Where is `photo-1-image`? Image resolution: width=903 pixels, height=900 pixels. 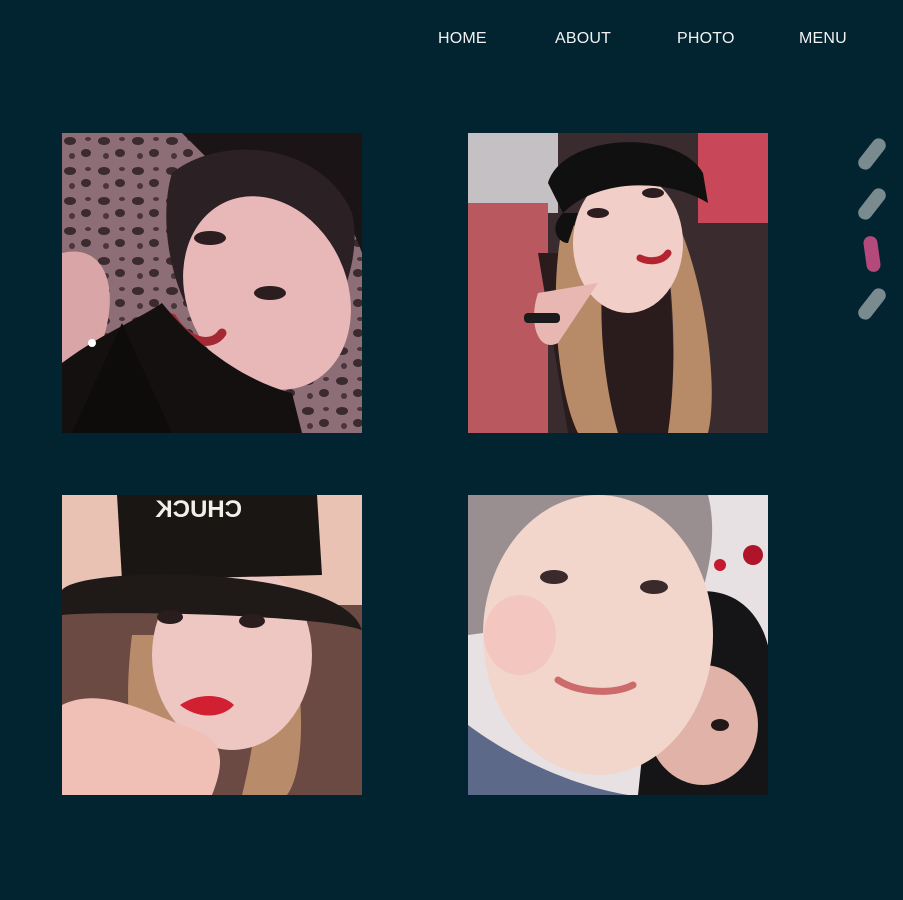 photo-1-image is located at coordinates (212, 283).